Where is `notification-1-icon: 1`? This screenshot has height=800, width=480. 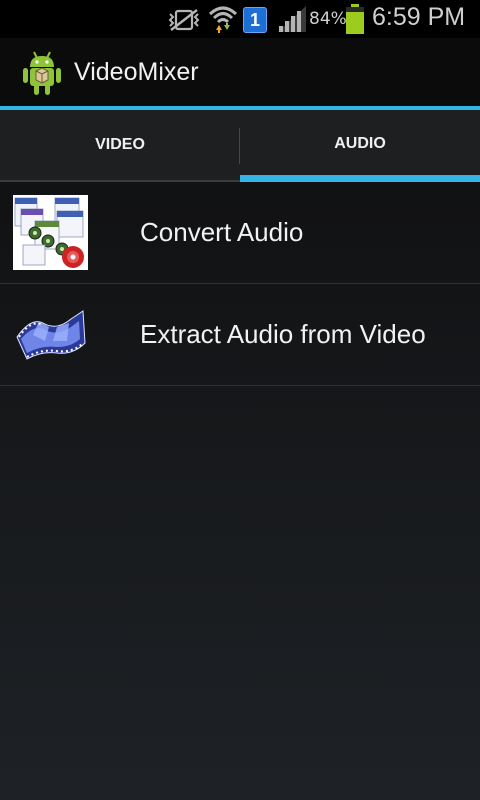 notification-1-icon: 1 is located at coordinates (255, 20).